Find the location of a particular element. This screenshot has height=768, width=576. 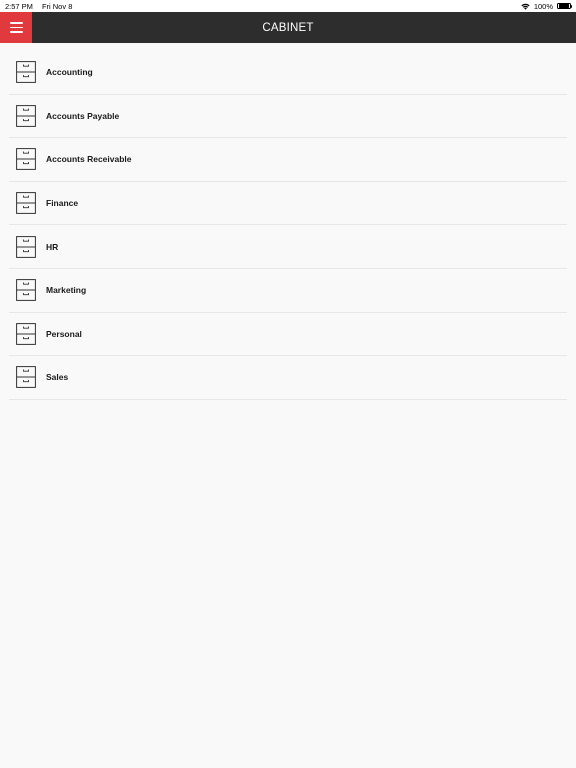

battery-percent: 100% is located at coordinates (543, 6).